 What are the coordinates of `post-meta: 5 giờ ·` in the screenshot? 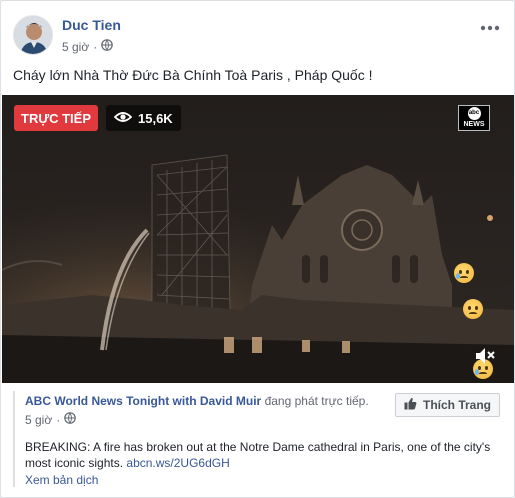 It's located at (88, 46).